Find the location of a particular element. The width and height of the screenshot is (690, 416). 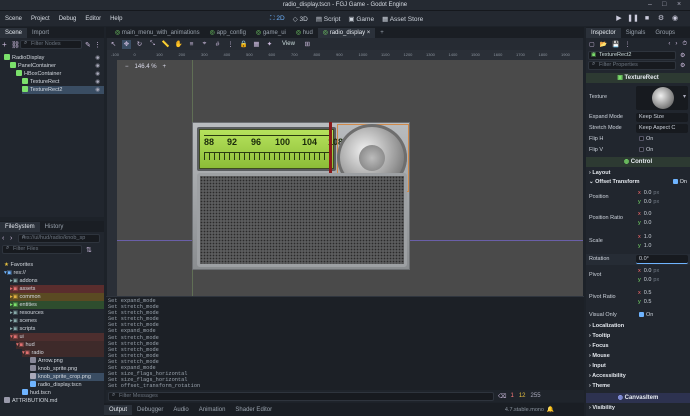

menu-help: Help is located at coordinates (116, 19).